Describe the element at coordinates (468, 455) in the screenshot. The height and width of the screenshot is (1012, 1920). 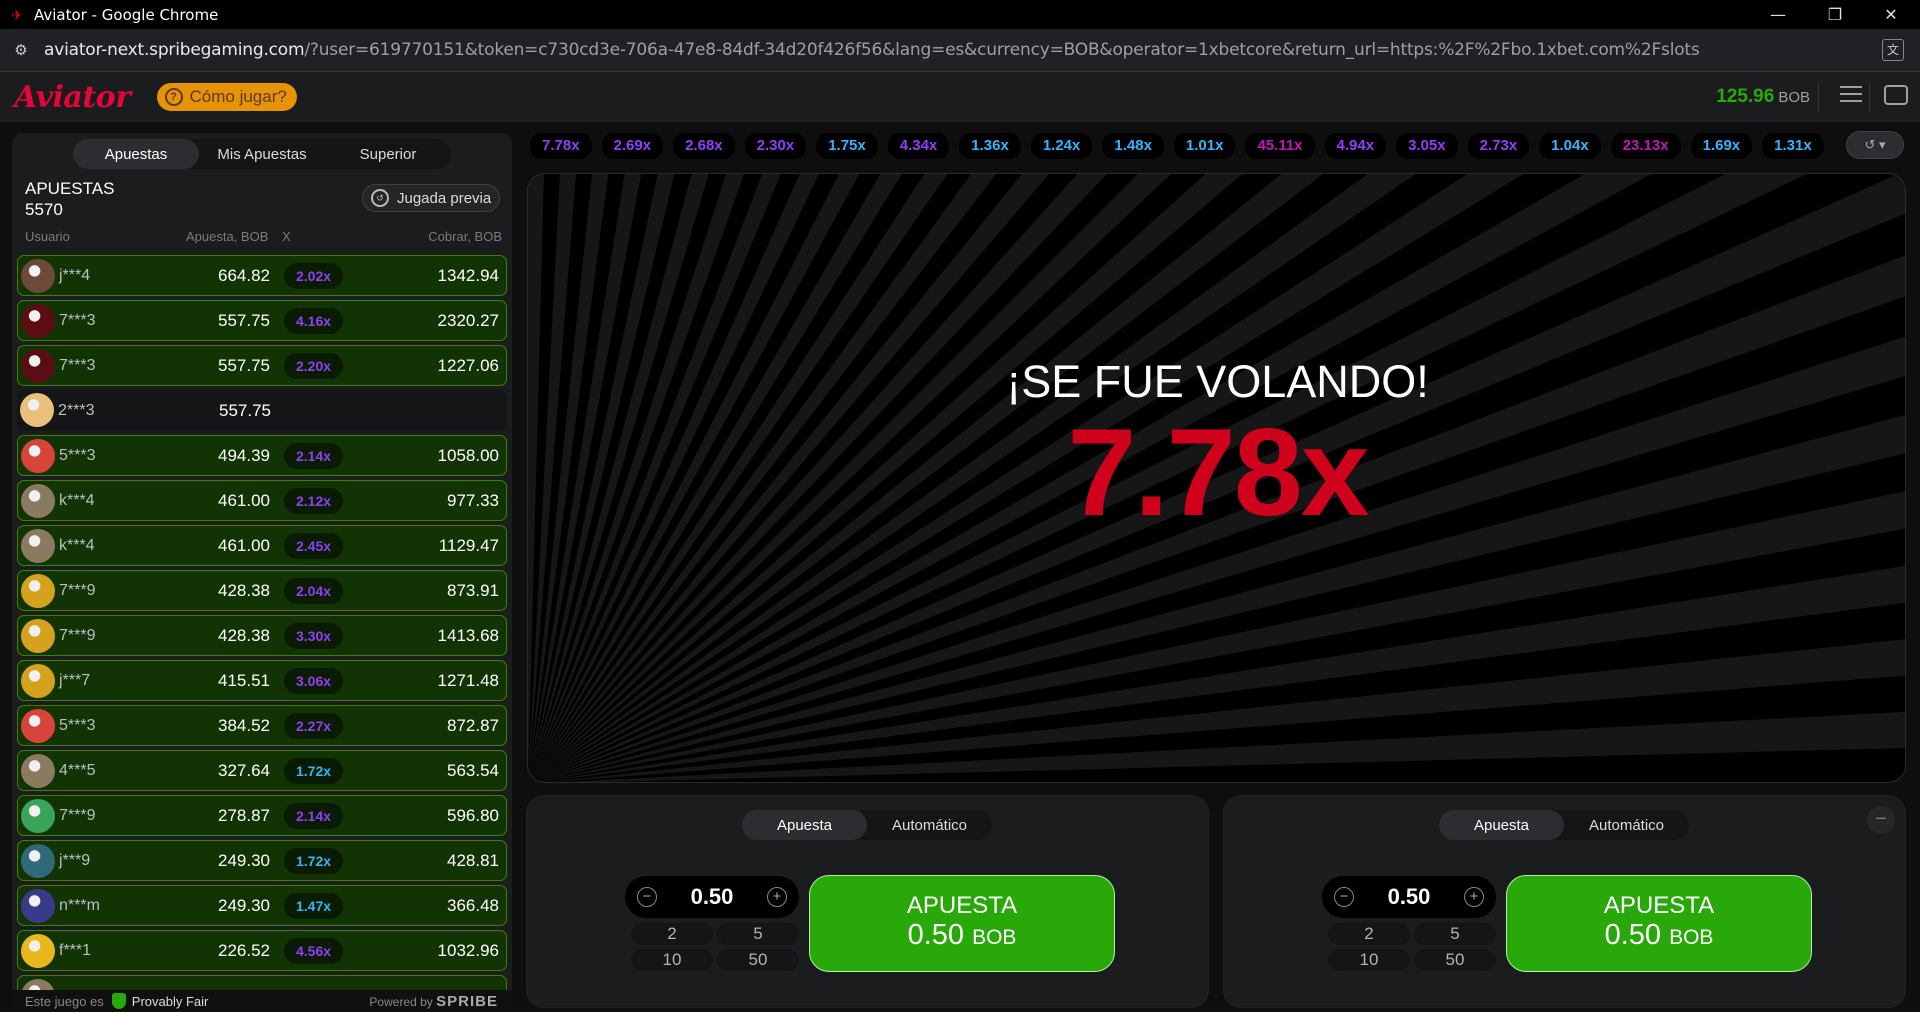
I see `bet-payout: 1058.00` at that location.